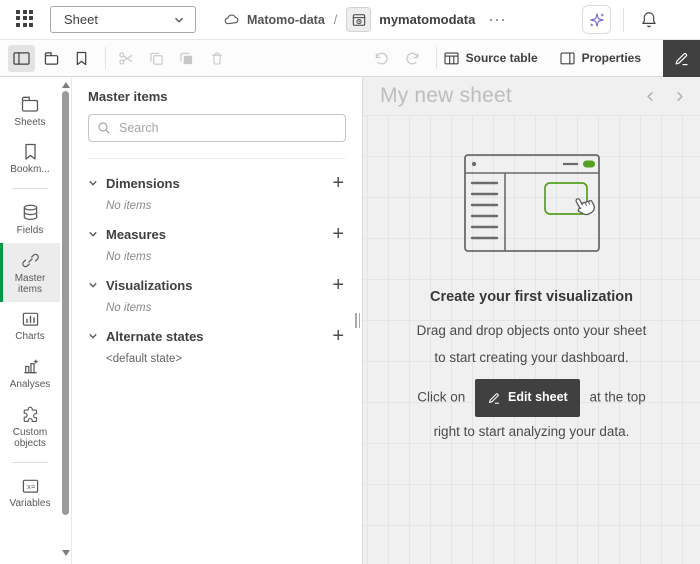 Image resolution: width=700 pixels, height=564 pixels. What do you see at coordinates (30, 426) in the screenshot?
I see `sidebar-item-custom-objects: Custom objects` at bounding box center [30, 426].